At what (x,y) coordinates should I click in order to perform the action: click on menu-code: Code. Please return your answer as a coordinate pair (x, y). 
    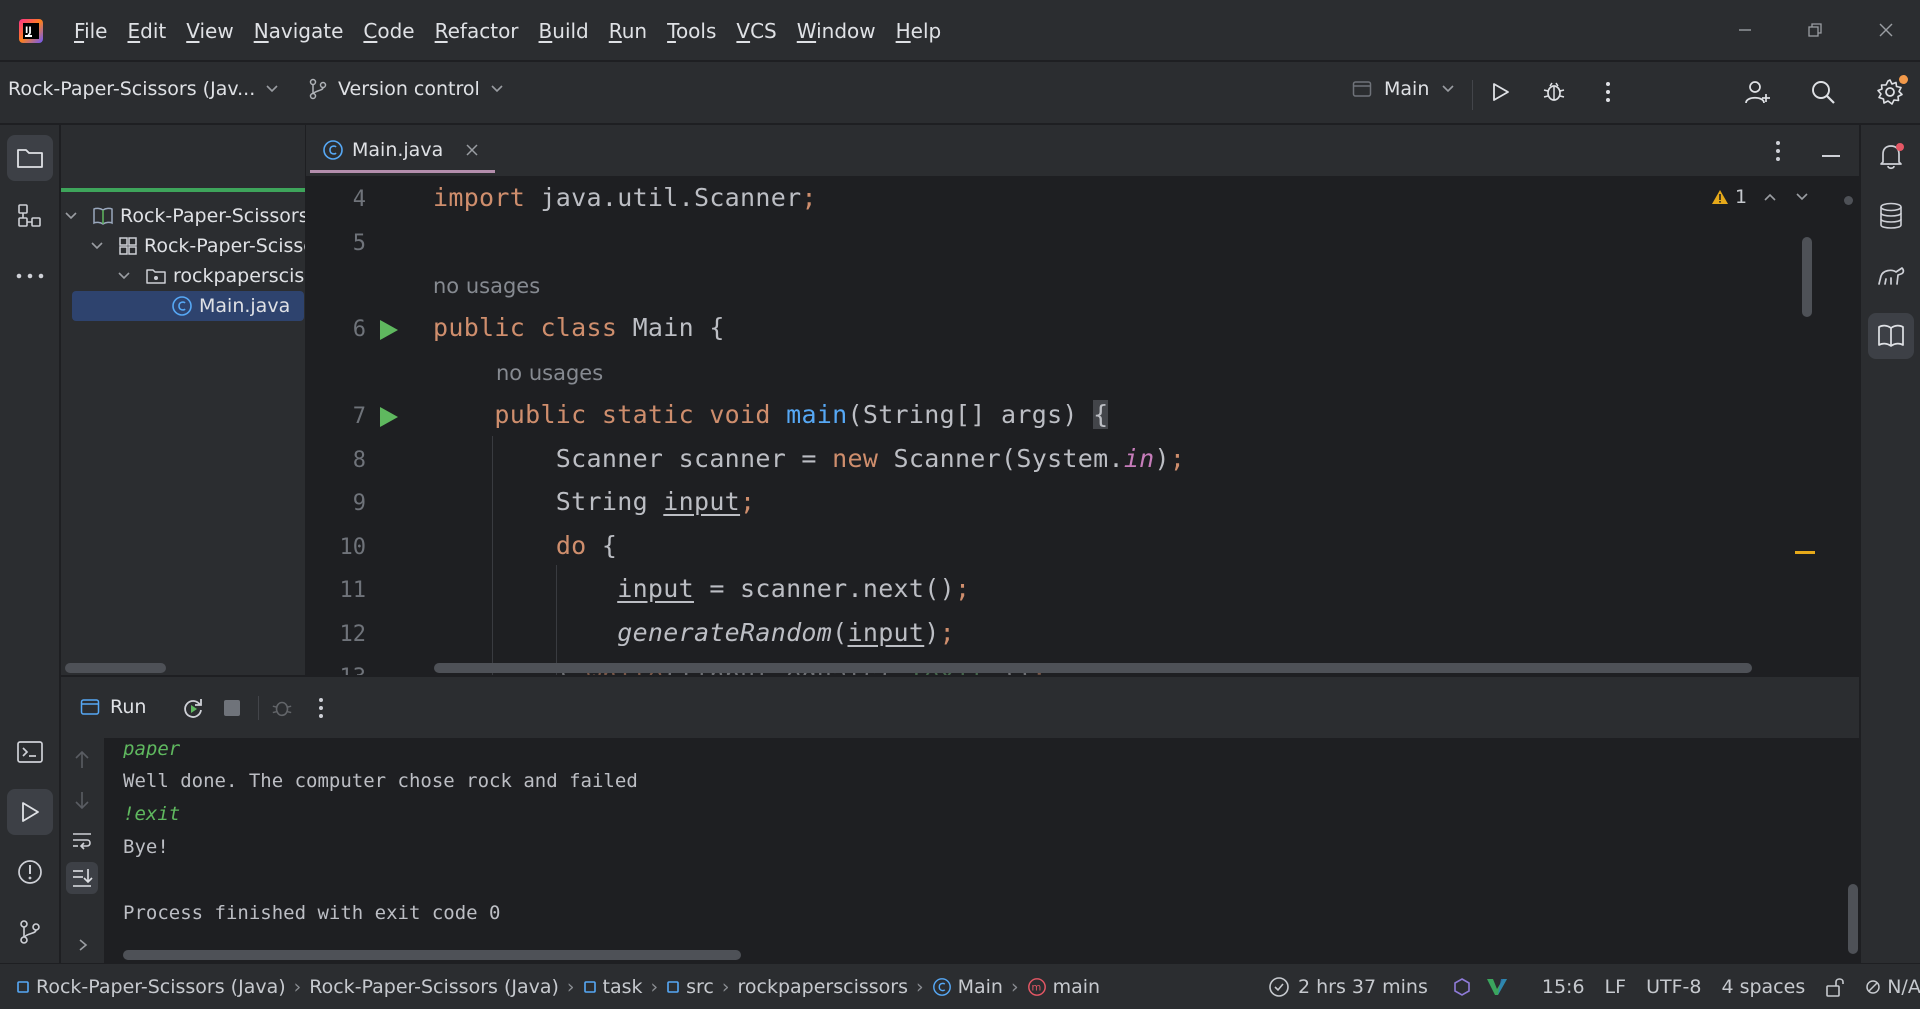
    Looking at the image, I should click on (388, 31).